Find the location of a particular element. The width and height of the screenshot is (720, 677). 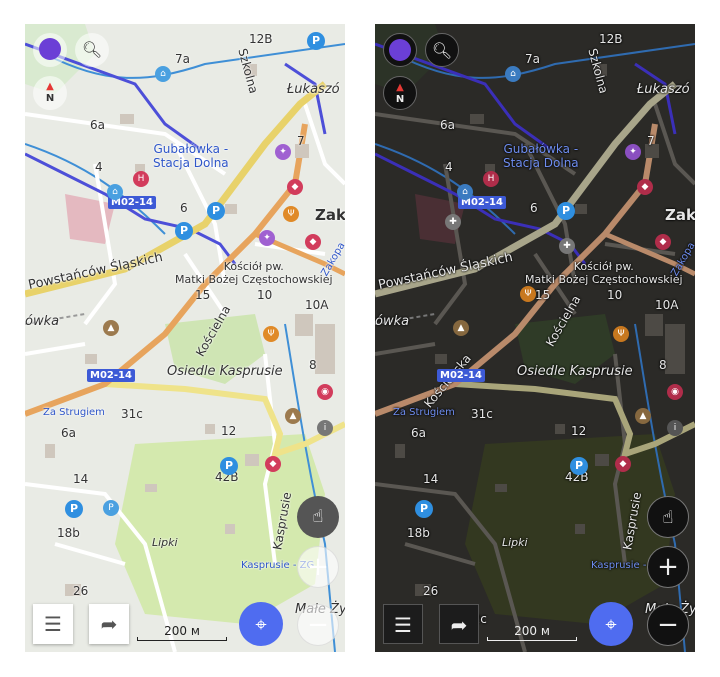

scale-label: 200 м is located at coordinates (182, 631).